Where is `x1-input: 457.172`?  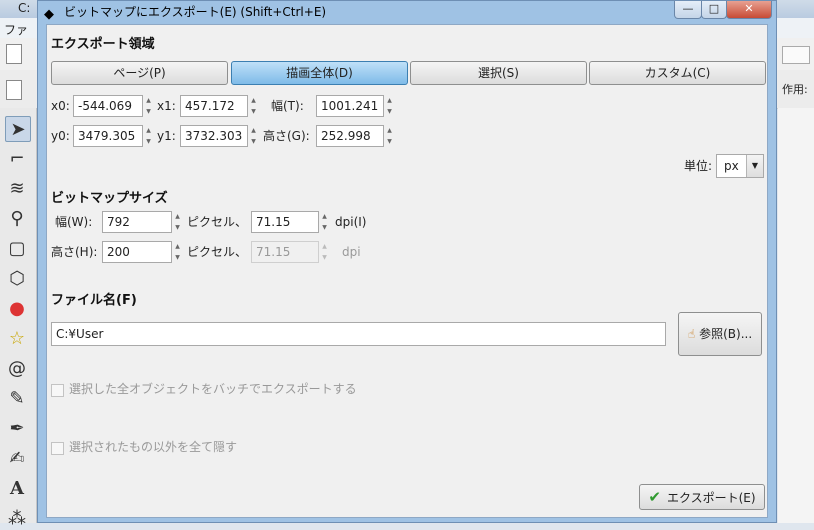 x1-input: 457.172 is located at coordinates (214, 106).